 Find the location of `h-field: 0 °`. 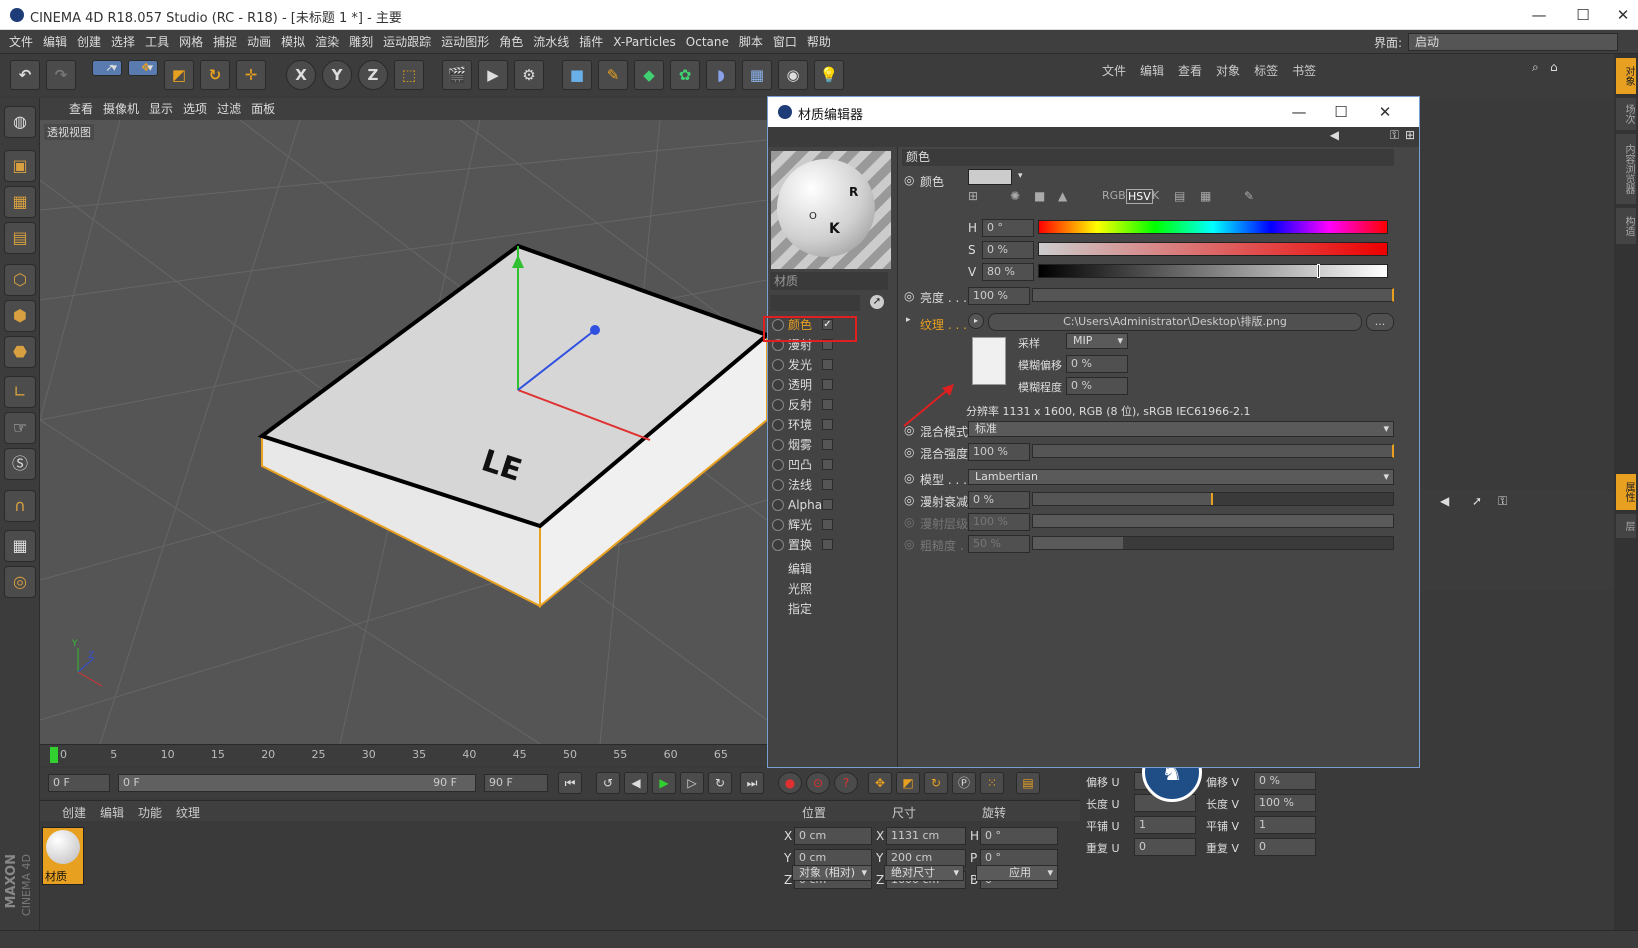

h-field: 0 ° is located at coordinates (1008, 228).